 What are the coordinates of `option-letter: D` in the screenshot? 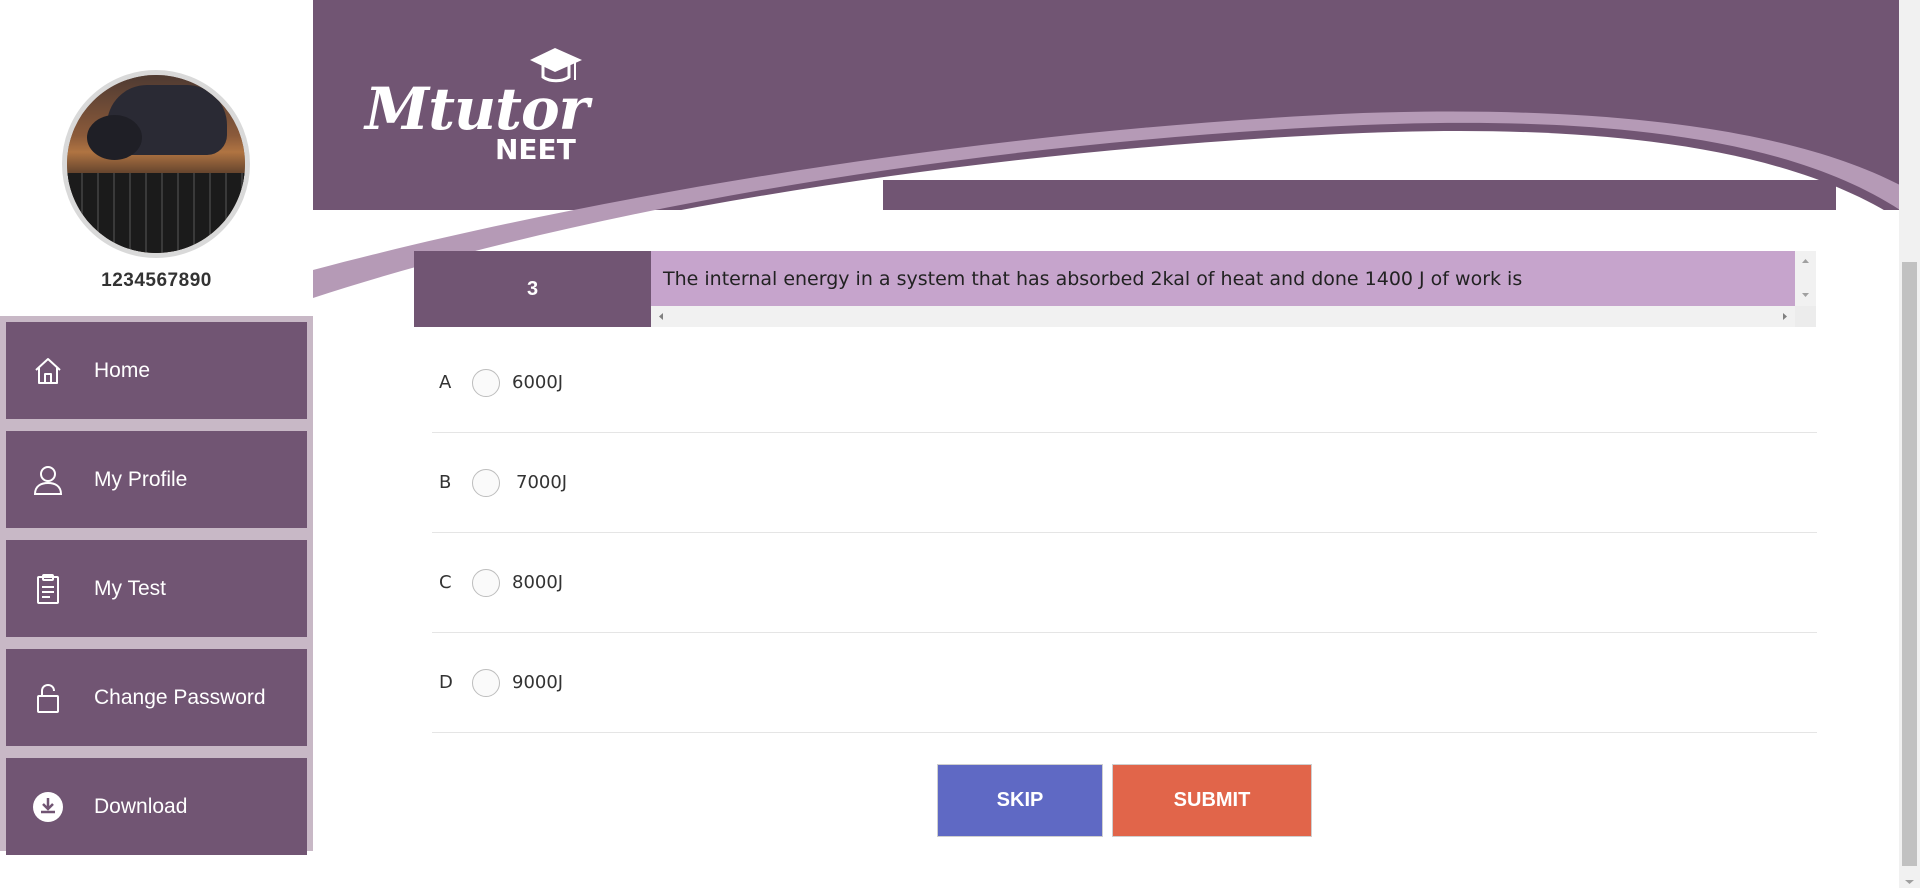 It's located at (446, 682).